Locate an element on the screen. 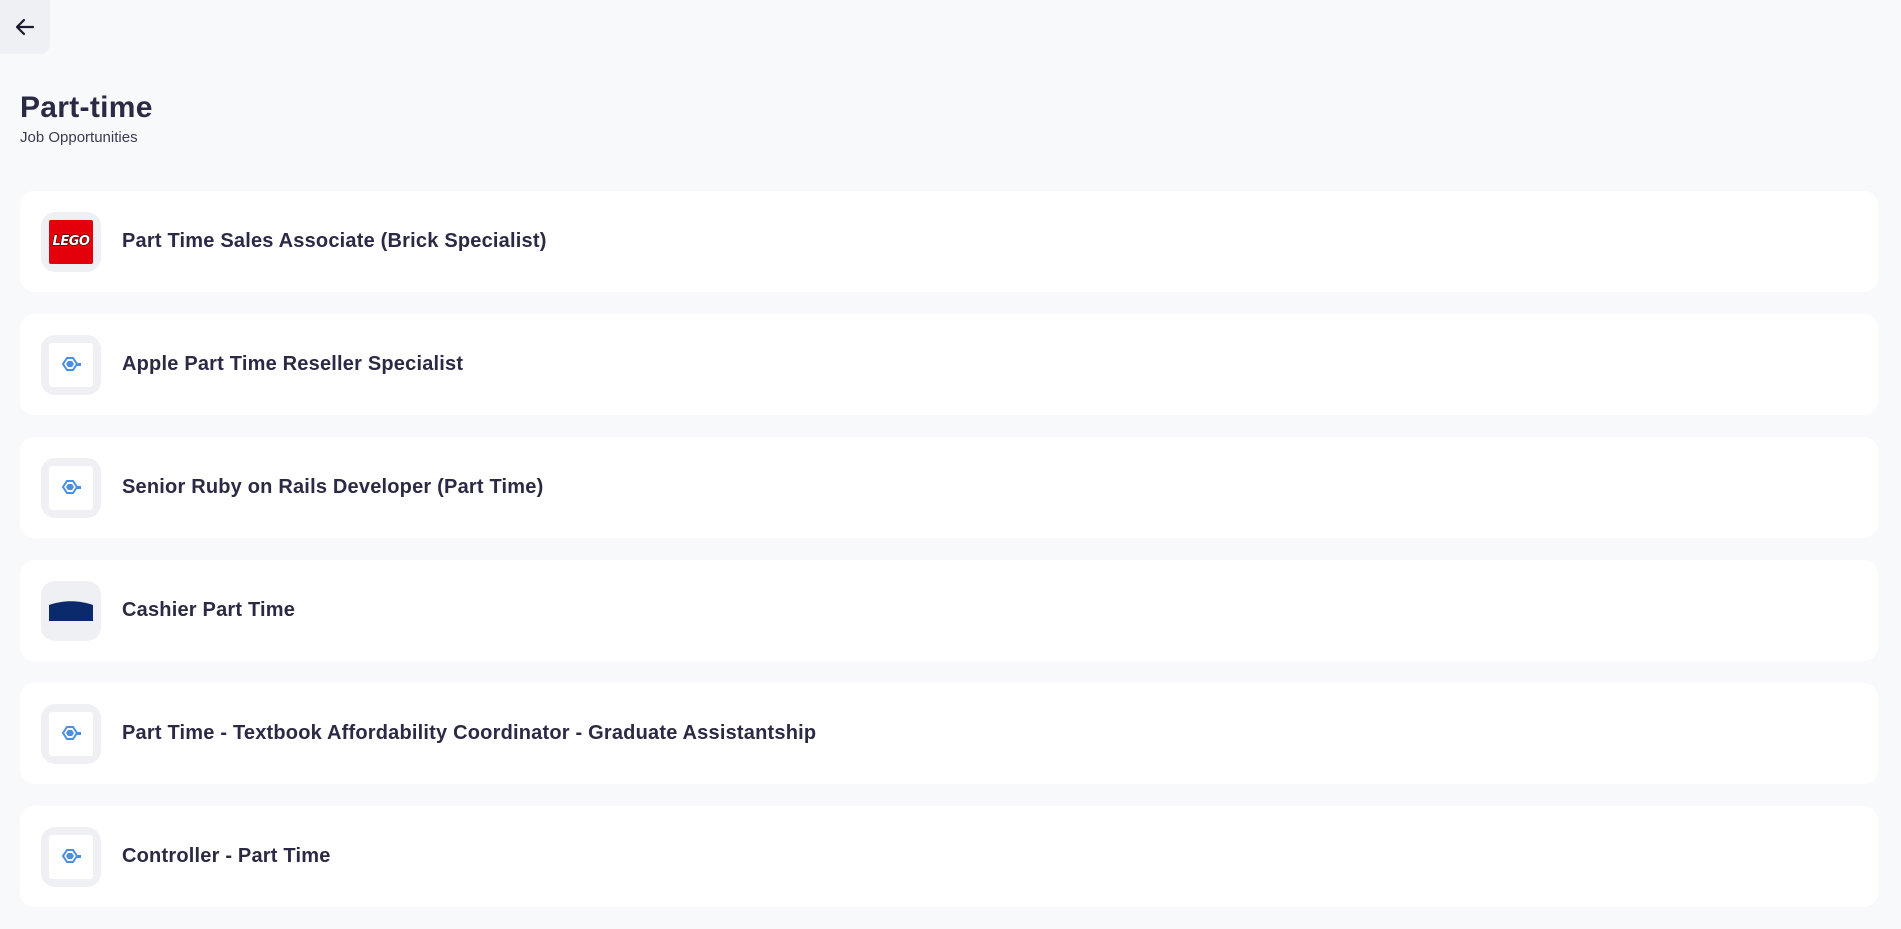 The width and height of the screenshot is (1901, 929). job-card: Cashier Part Time is located at coordinates (949, 610).